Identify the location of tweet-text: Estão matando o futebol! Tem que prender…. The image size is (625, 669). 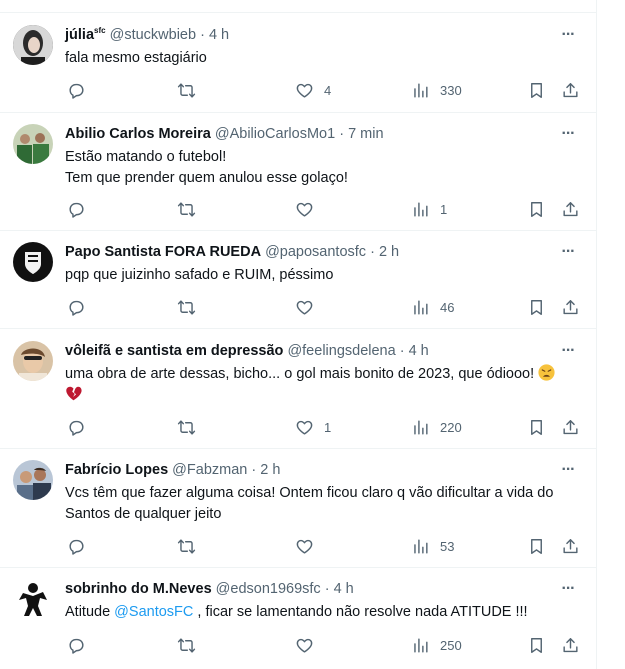
(206, 167).